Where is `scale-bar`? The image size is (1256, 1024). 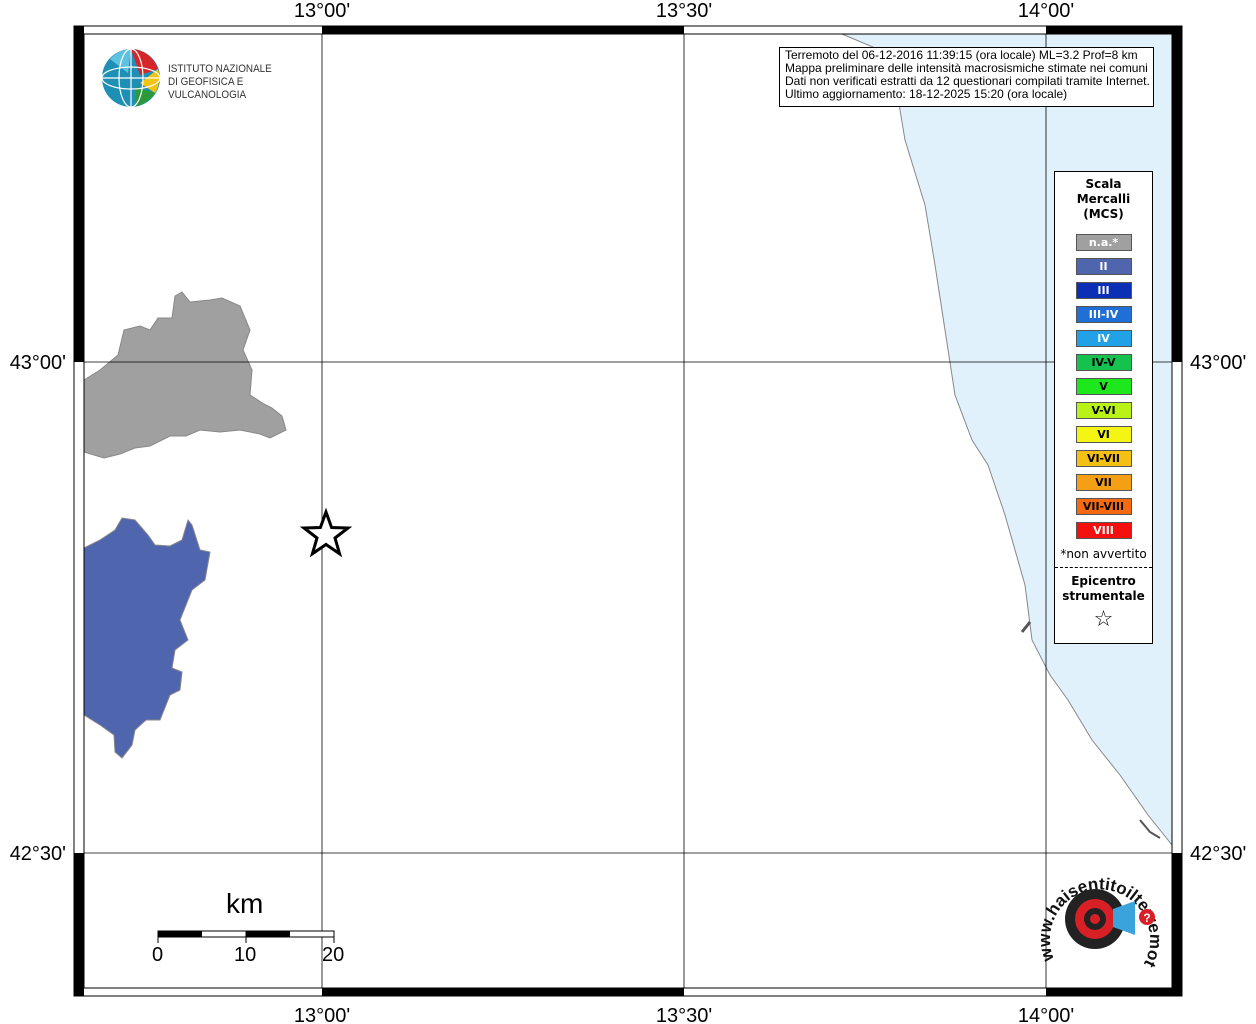 scale-bar is located at coordinates (246, 936).